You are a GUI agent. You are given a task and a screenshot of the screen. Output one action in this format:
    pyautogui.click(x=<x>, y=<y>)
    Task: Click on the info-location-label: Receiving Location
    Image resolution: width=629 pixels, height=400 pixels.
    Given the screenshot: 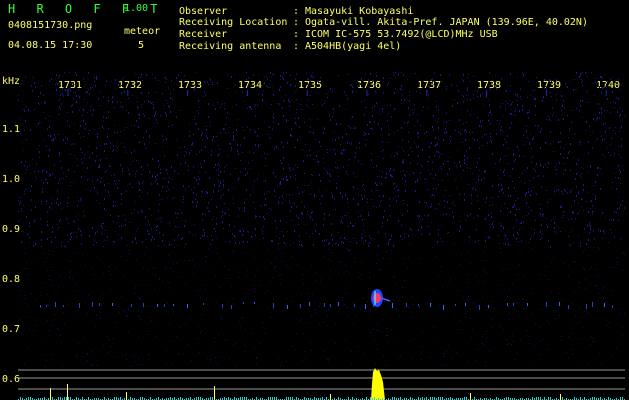 What is the action you would take?
    pyautogui.click(x=233, y=22)
    